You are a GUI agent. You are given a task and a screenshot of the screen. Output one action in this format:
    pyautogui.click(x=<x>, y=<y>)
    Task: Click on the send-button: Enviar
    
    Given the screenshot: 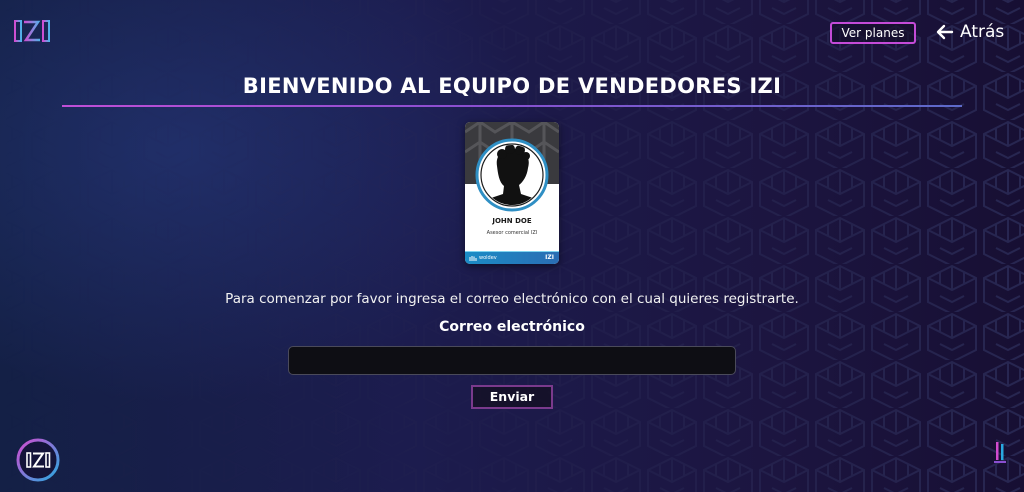 What is the action you would take?
    pyautogui.click(x=512, y=397)
    